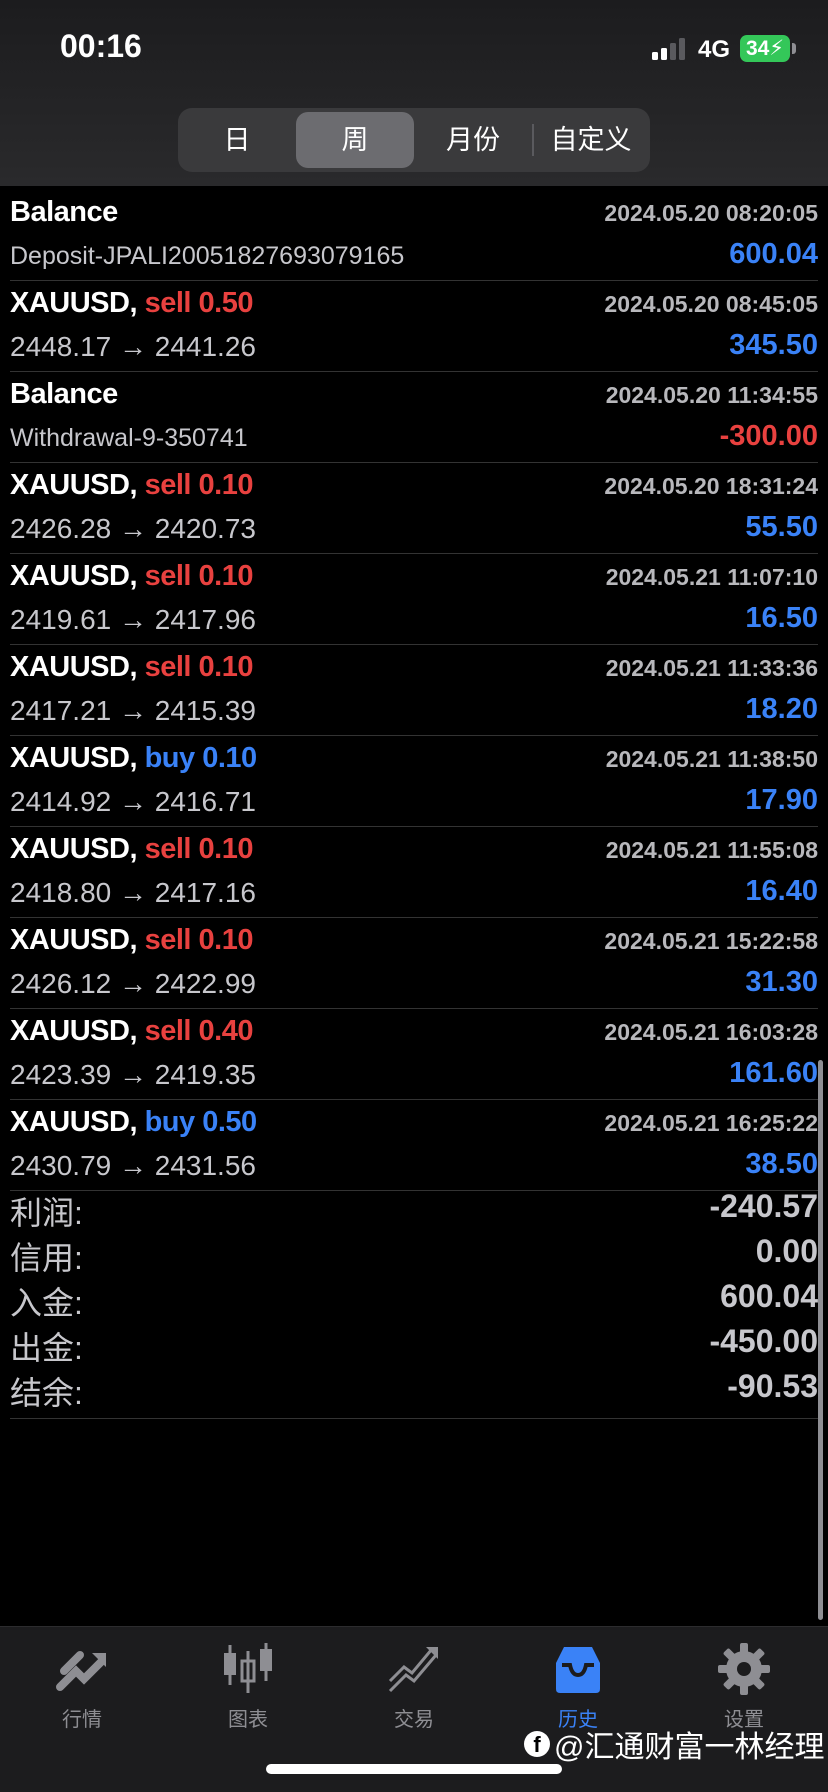 The image size is (828, 1792). I want to click on row-title: XAUUSD, sell 0.40, so click(132, 1031).